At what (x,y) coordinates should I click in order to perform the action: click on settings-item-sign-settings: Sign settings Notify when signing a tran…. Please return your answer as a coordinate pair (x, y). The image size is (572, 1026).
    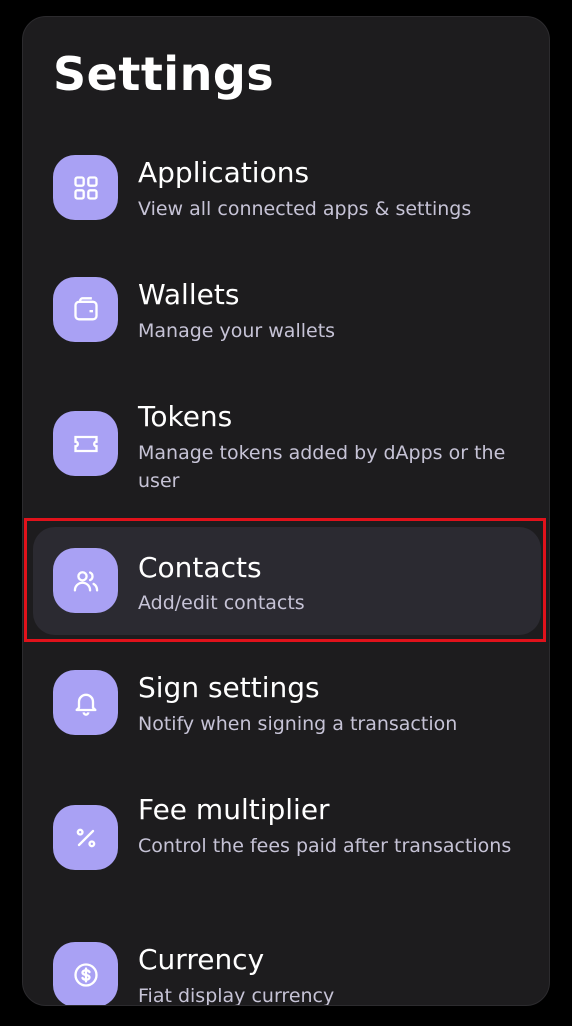
    Looking at the image, I should click on (287, 702).